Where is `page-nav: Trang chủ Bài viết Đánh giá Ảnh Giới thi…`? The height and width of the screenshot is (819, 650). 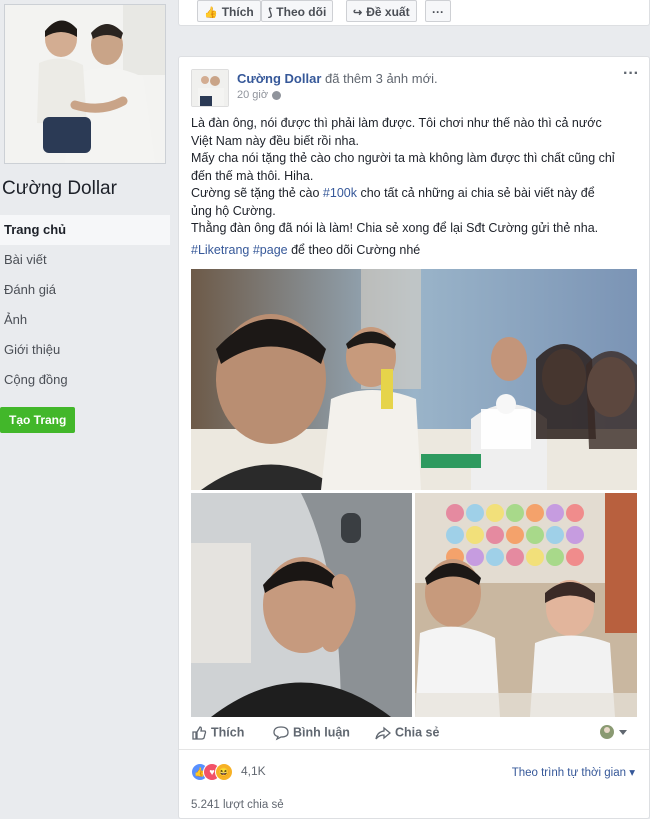
page-nav: Trang chủ Bài viết Đánh giá Ảnh Giới thi… is located at coordinates (85, 305).